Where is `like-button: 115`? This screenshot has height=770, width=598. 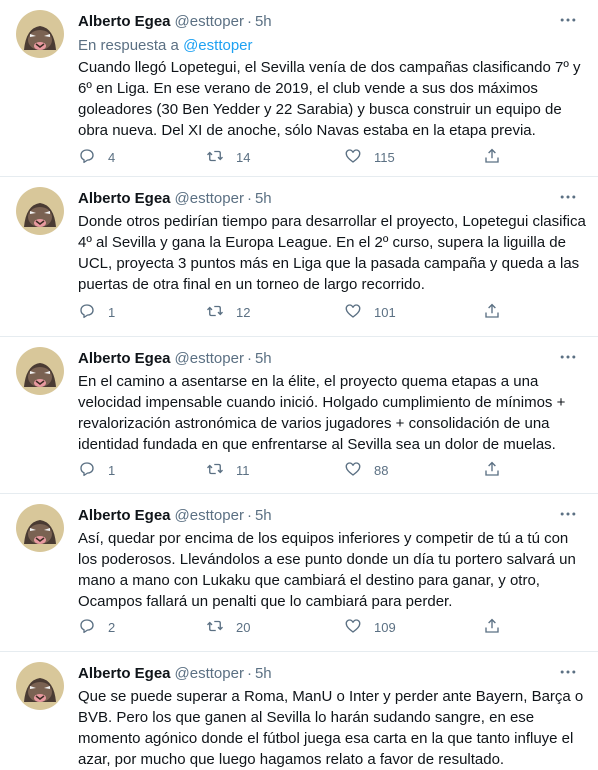
like-button: 115 is located at coordinates (369, 157).